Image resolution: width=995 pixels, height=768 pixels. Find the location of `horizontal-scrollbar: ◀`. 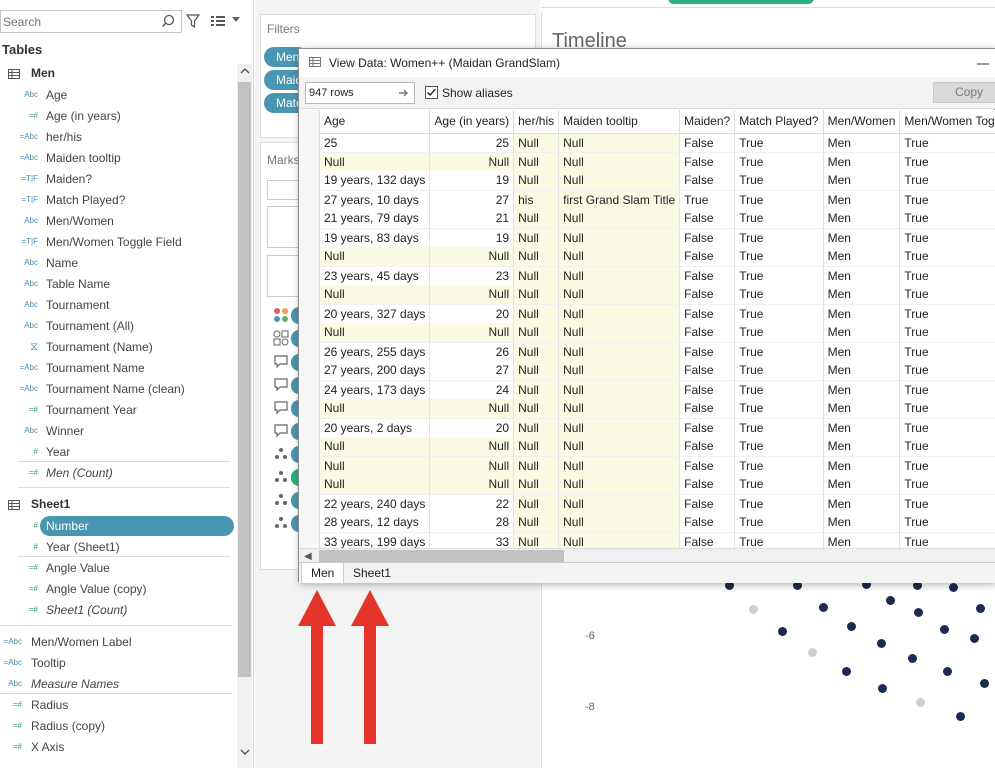

horizontal-scrollbar: ◀ is located at coordinates (647, 555).